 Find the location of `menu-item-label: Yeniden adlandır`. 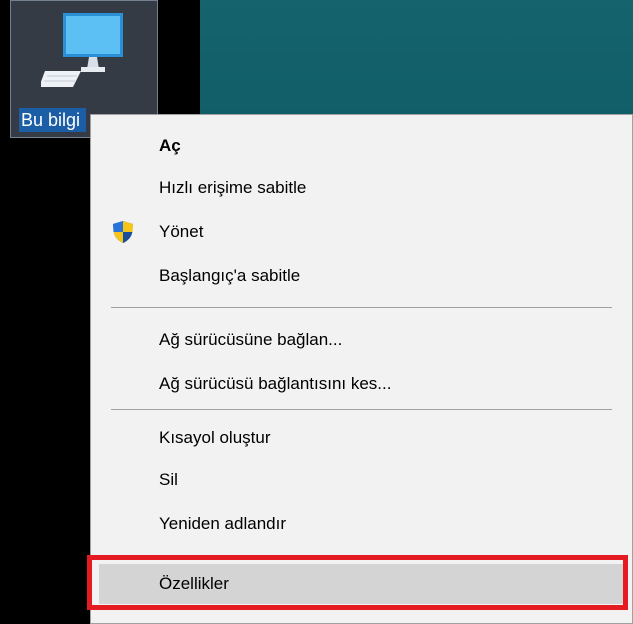

menu-item-label: Yeniden adlandır is located at coordinates (222, 523).